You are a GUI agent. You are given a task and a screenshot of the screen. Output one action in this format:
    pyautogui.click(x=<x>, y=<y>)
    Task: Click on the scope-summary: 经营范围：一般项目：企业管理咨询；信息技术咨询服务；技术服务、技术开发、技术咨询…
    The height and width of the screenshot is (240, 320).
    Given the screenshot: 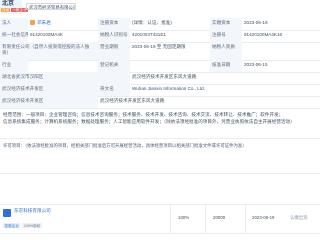 What is the action you would take?
    pyautogui.click(x=160, y=123)
    